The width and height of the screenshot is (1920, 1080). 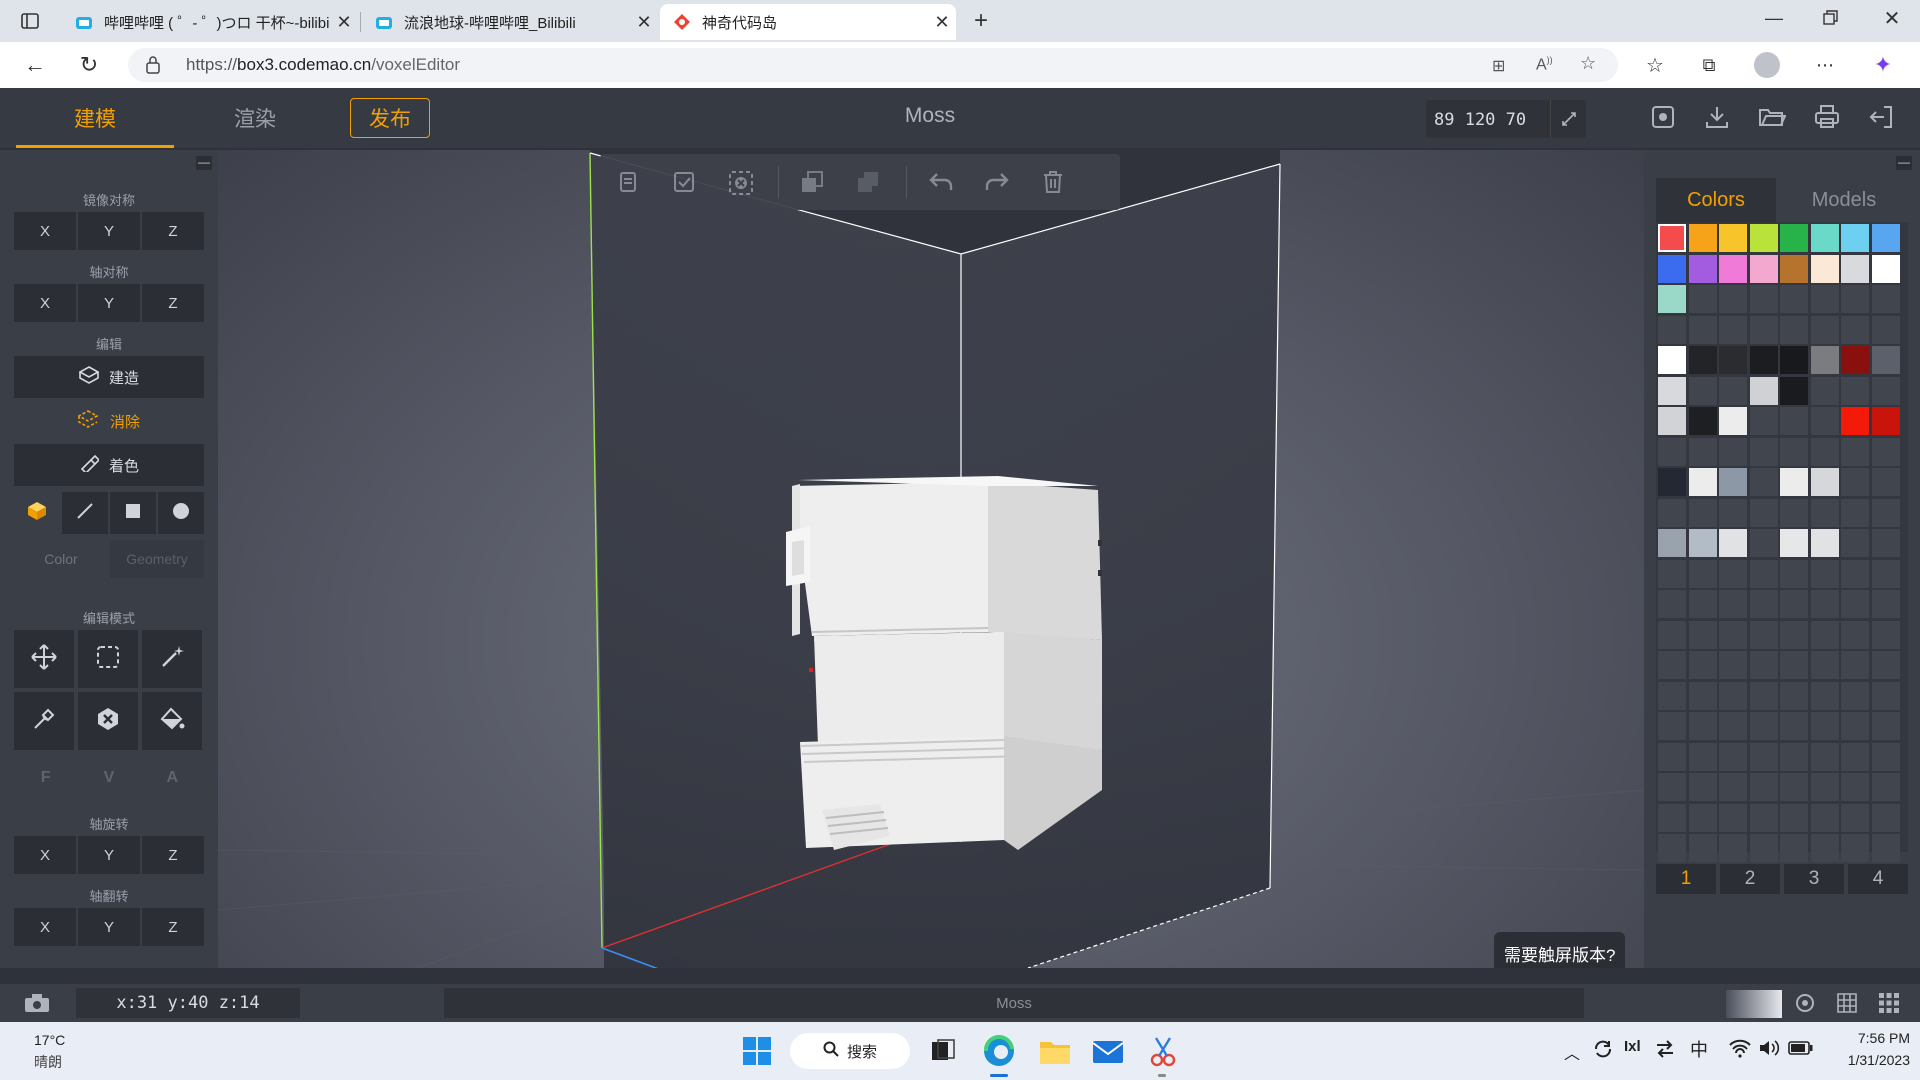 I want to click on palette-page-4: 4, so click(x=1878, y=879).